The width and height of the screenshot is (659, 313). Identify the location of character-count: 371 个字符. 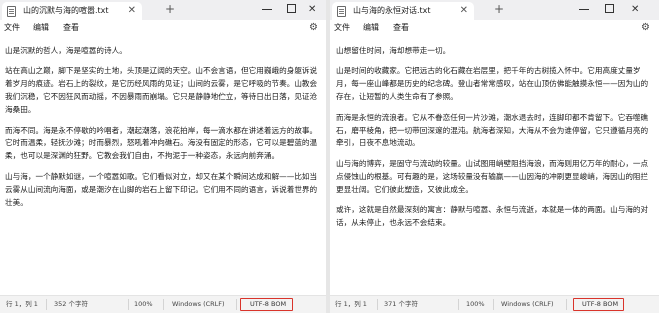
(401, 304).